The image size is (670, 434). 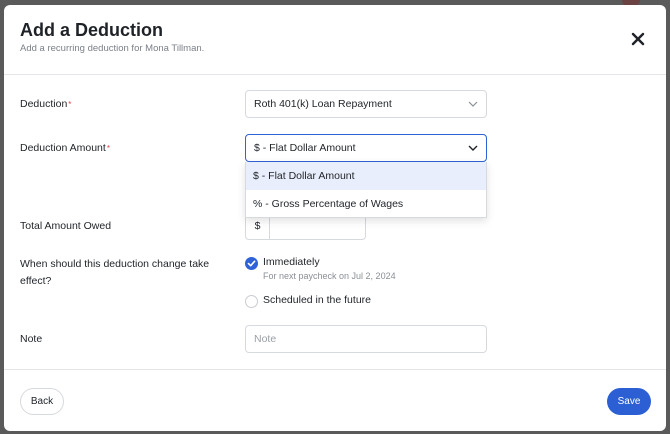 I want to click on note-input, so click(x=366, y=339).